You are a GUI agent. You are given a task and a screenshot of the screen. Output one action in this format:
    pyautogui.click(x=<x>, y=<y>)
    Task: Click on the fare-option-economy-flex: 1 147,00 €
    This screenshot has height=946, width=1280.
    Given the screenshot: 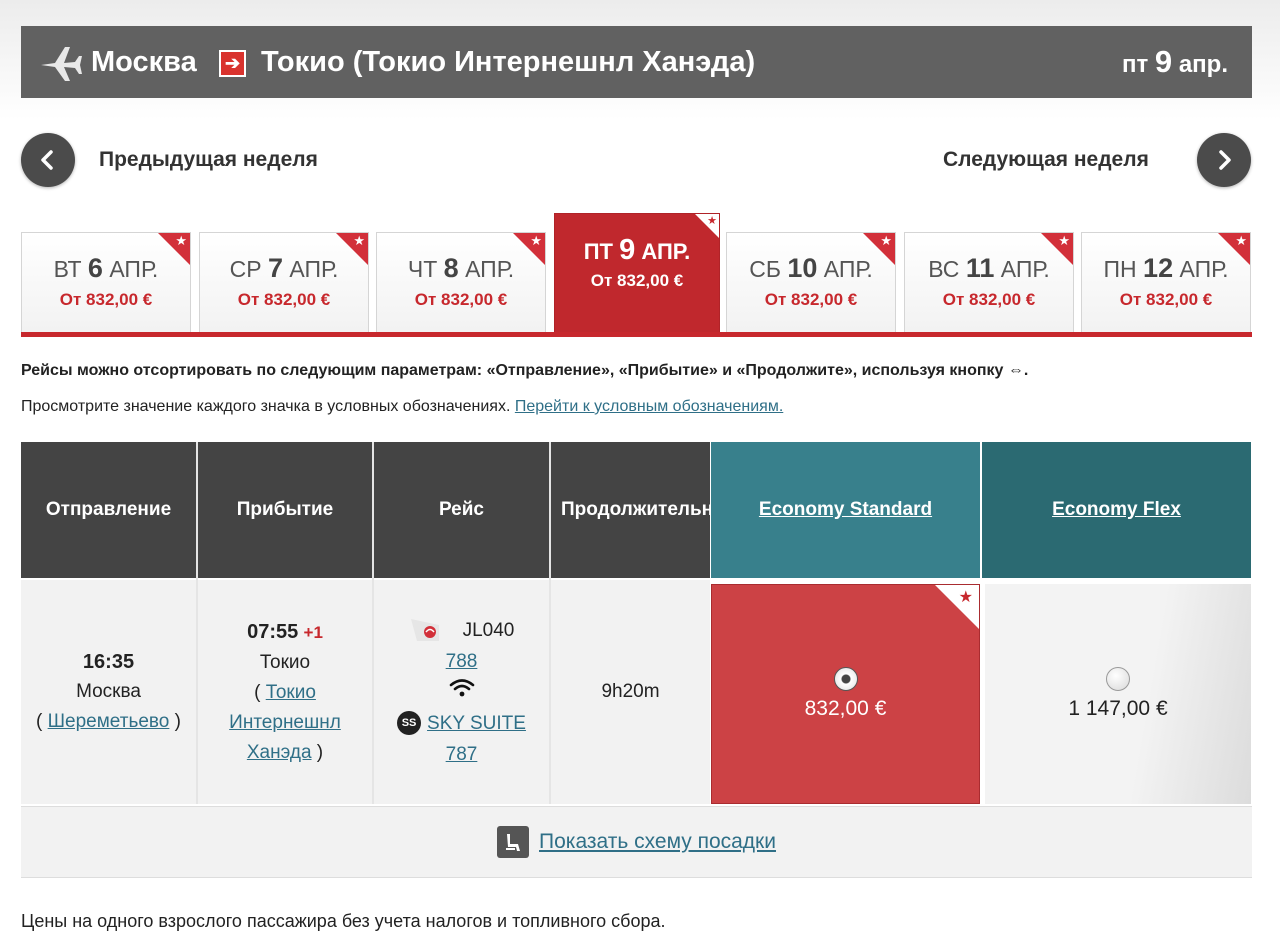 What is the action you would take?
    pyautogui.click(x=1118, y=694)
    